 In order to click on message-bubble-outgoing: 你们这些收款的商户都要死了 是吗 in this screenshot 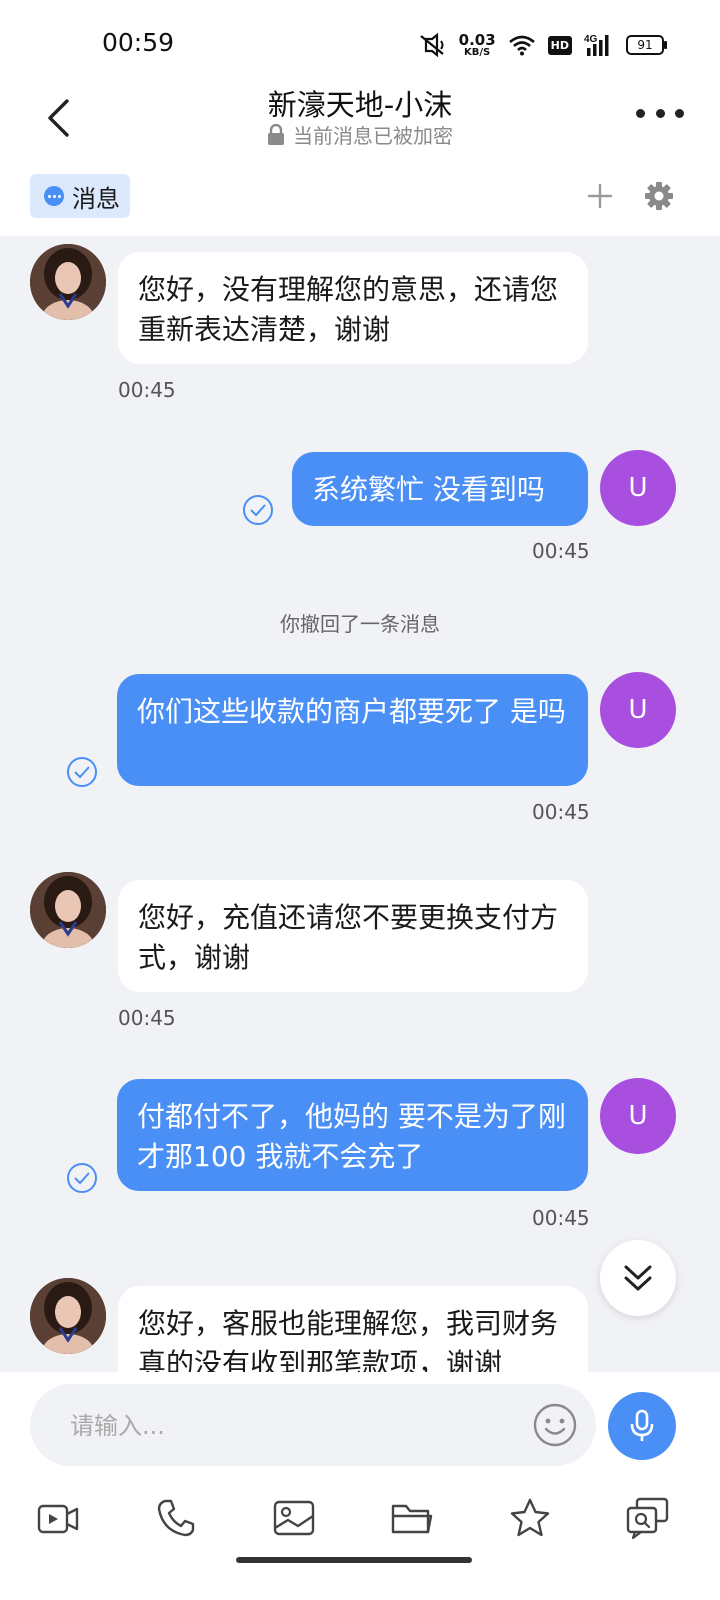, I will do `click(352, 730)`.